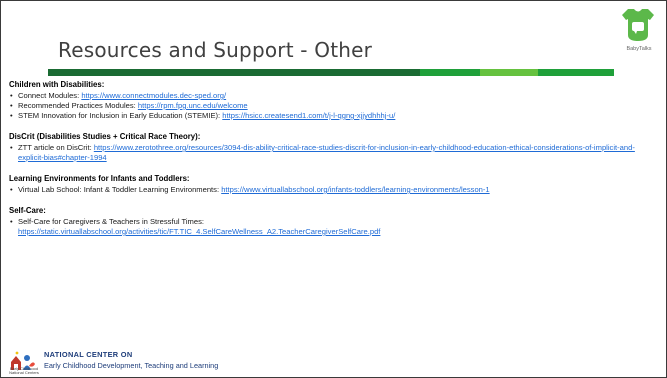  Describe the element at coordinates (78, 105) in the screenshot. I see `item-label: Recommended Practices Modules:` at that location.